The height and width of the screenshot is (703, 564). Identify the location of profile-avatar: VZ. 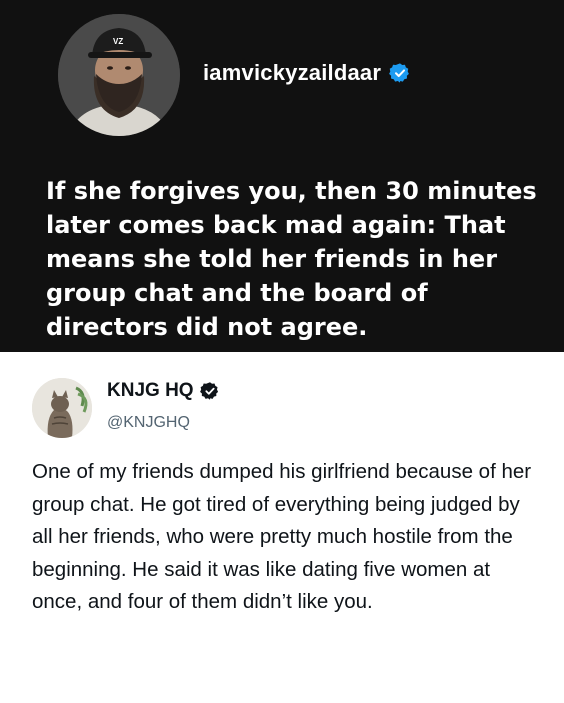
(119, 75).